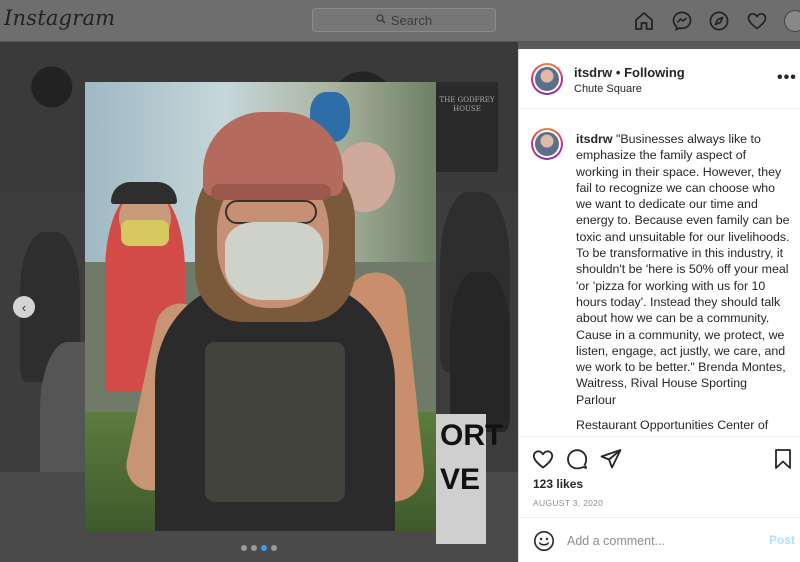 This screenshot has width=800, height=562. I want to click on comment-bubble-icon, so click(577, 459).